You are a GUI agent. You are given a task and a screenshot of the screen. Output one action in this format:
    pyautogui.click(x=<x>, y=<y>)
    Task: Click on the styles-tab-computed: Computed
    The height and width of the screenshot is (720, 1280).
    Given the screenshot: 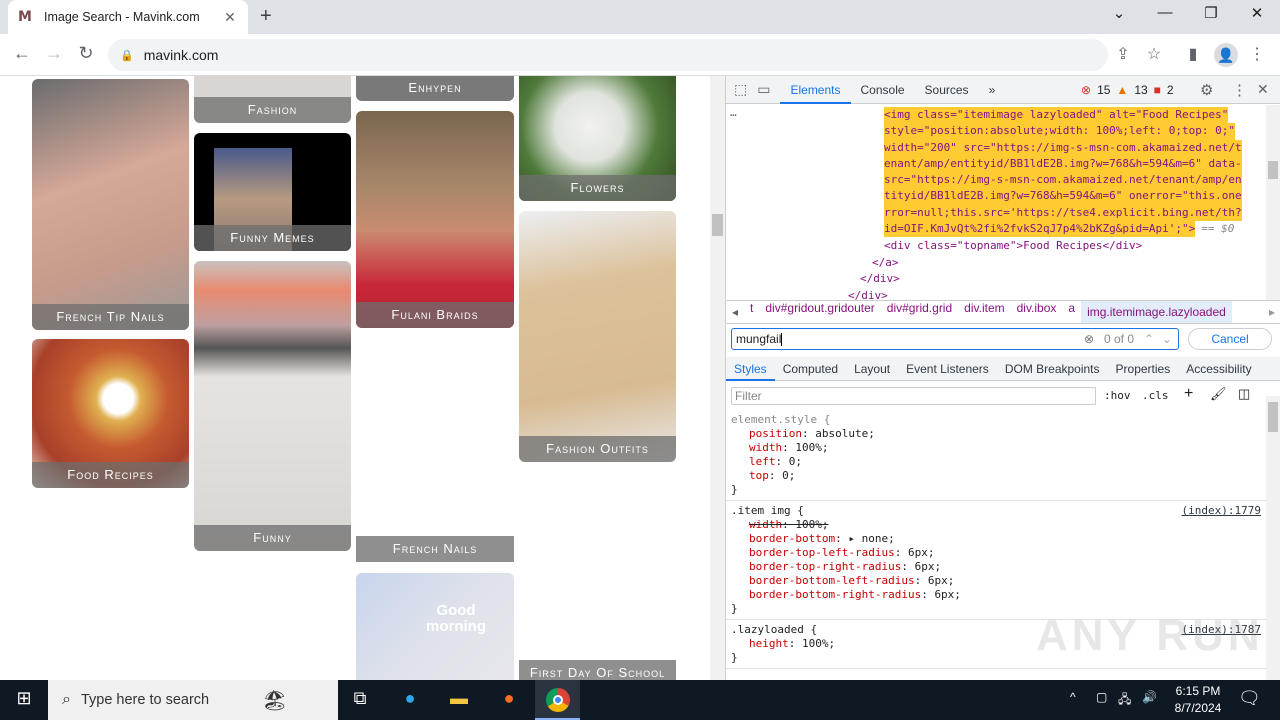 What is the action you would take?
    pyautogui.click(x=810, y=369)
    